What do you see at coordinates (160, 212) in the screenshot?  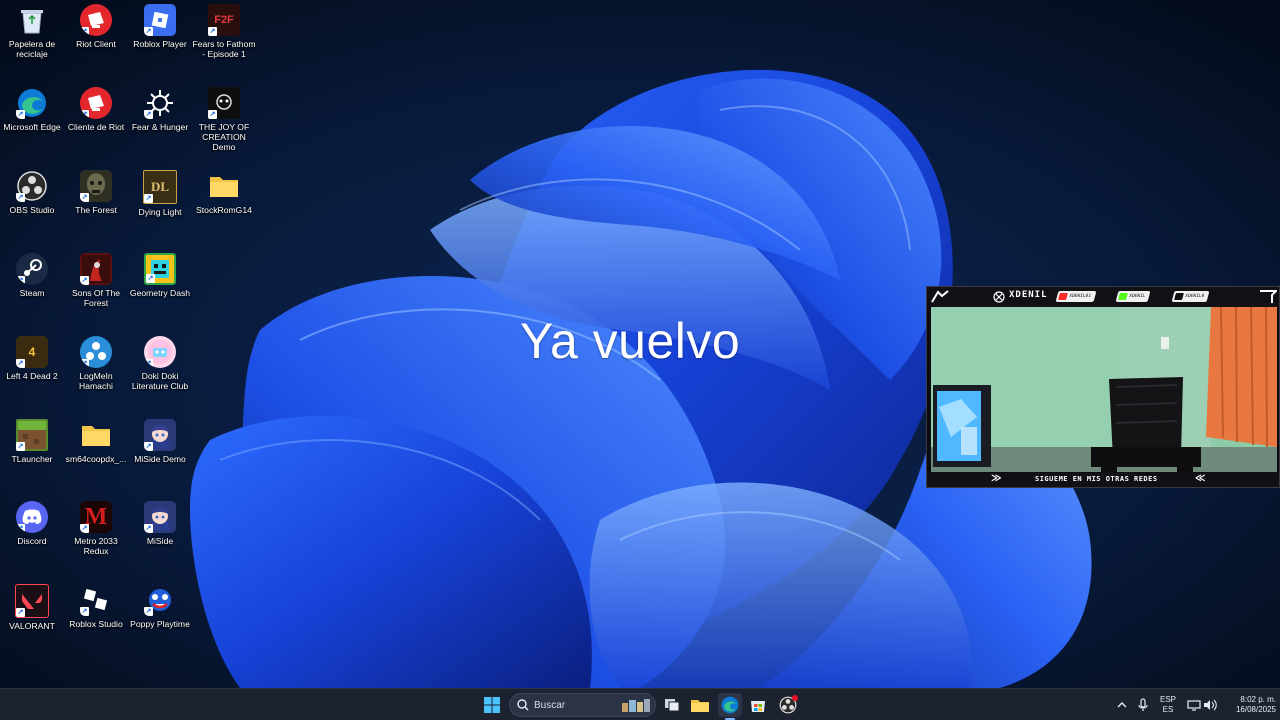 I see `desktop-icon-label: Dying Light` at bounding box center [160, 212].